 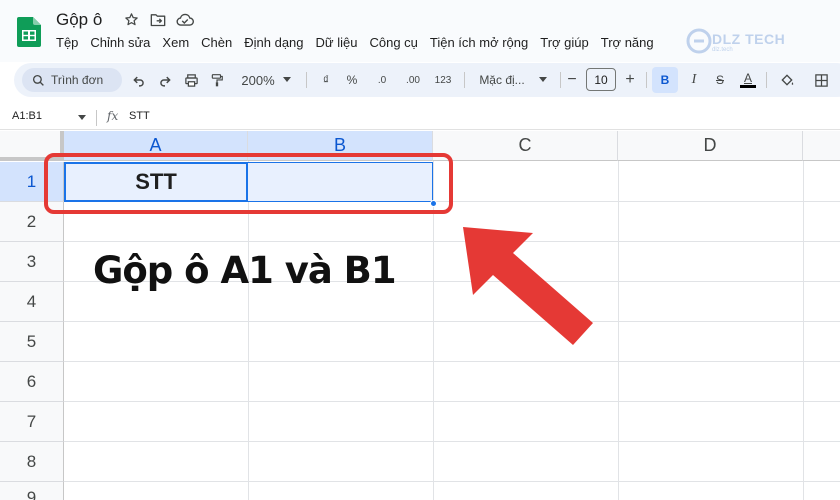 I want to click on row-header-3: 3, so click(x=32, y=262).